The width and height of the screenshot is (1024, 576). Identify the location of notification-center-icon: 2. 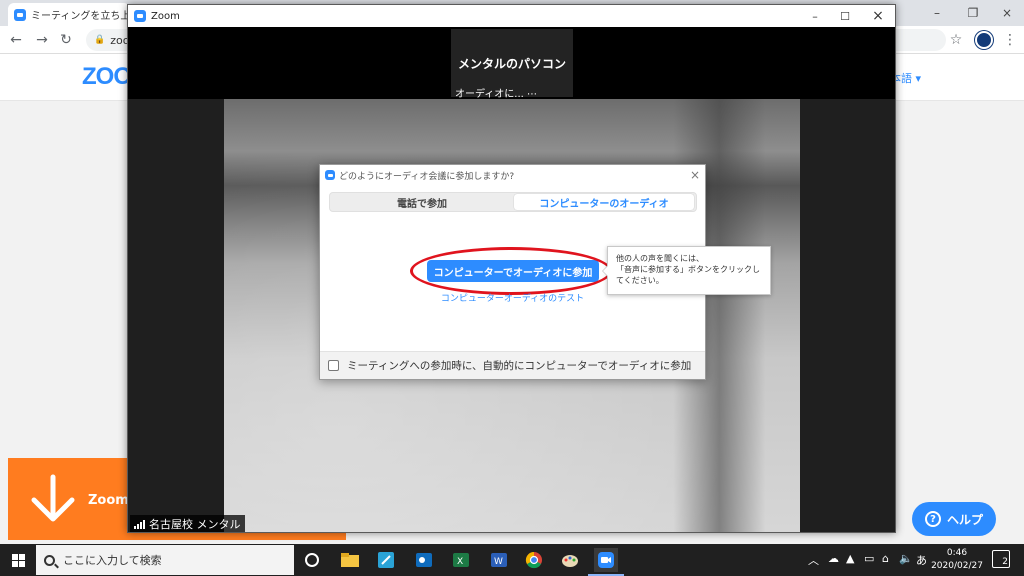
(1001, 559).